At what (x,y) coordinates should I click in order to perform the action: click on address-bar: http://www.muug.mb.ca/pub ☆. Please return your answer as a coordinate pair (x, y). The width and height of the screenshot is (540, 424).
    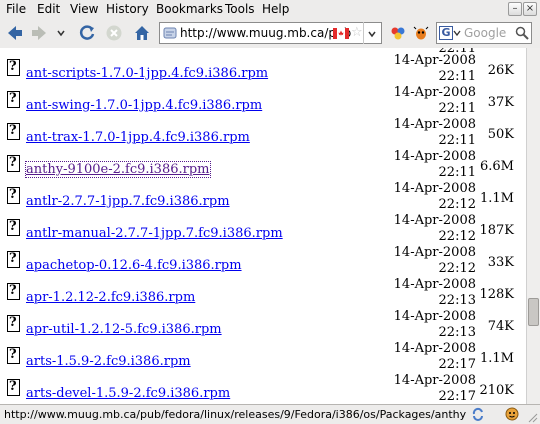
    Looking at the image, I should click on (270, 33).